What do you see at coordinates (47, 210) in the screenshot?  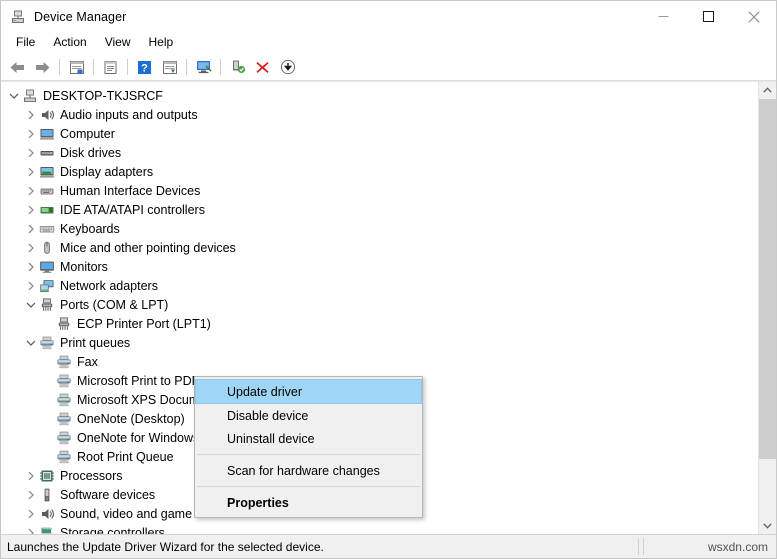 I see `ide-controller-icon` at bounding box center [47, 210].